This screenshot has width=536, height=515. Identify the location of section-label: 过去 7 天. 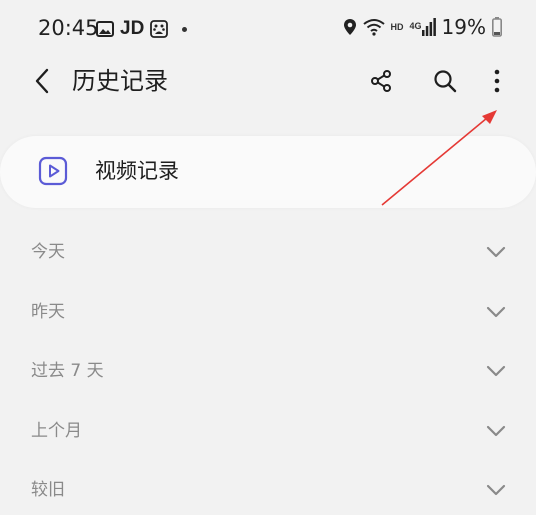
(67, 371).